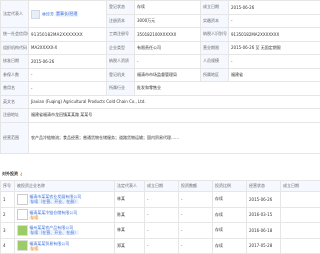  What do you see at coordinates (8, 246) in the screenshot?
I see `row-index: 4` at bounding box center [8, 246].